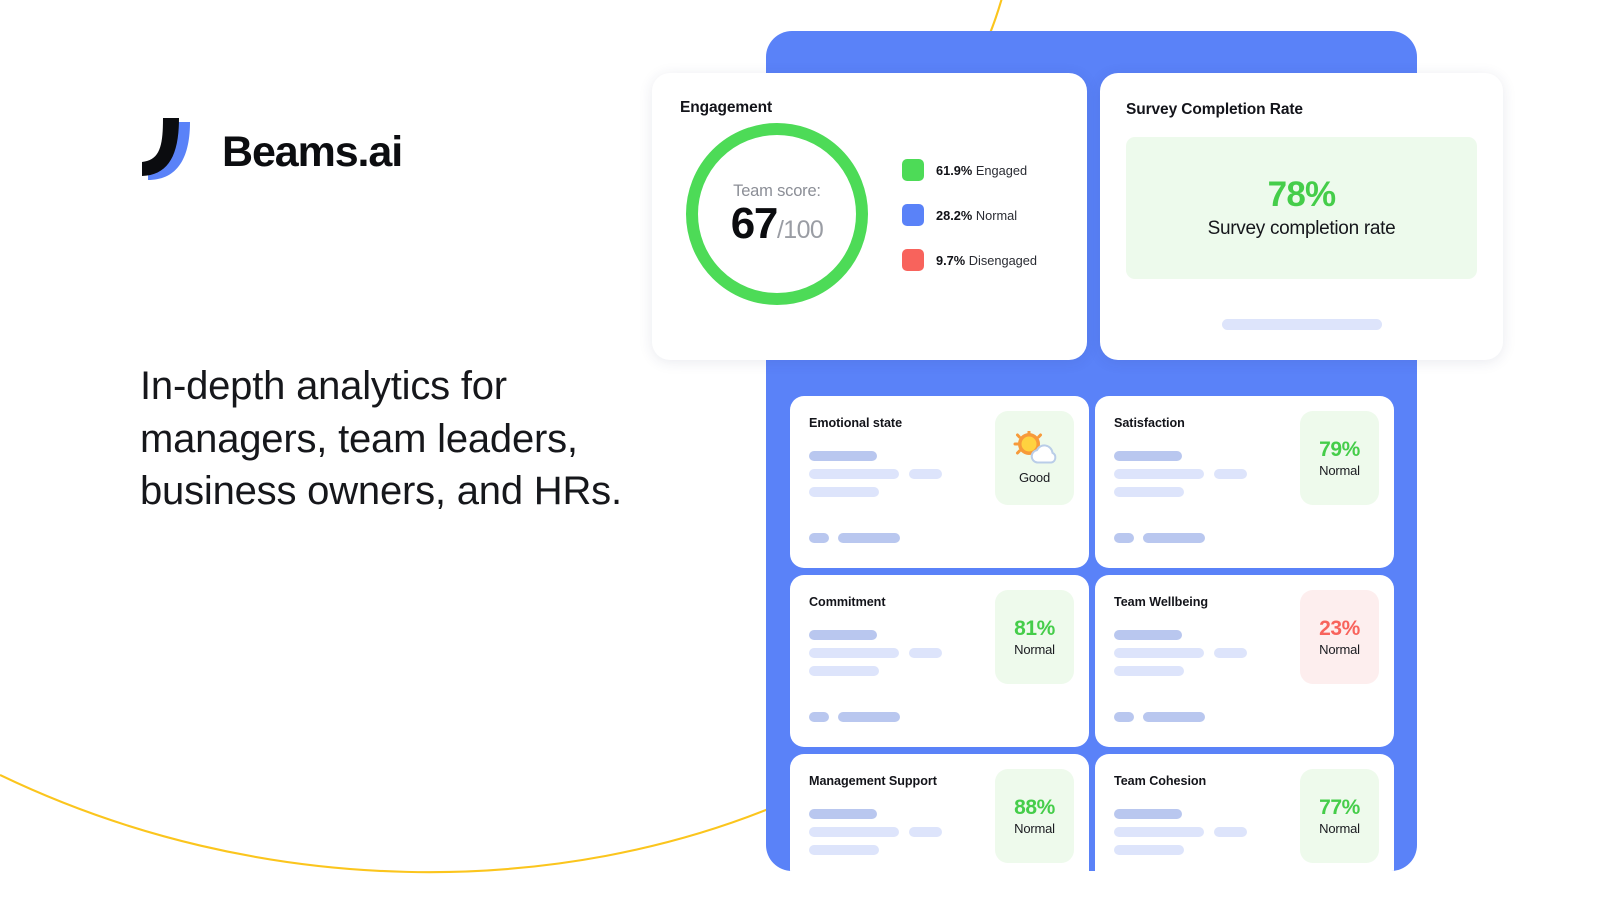 This screenshot has width=1600, height=900. What do you see at coordinates (982, 170) in the screenshot?
I see `legend-label-engaged: 61.9% Engaged` at bounding box center [982, 170].